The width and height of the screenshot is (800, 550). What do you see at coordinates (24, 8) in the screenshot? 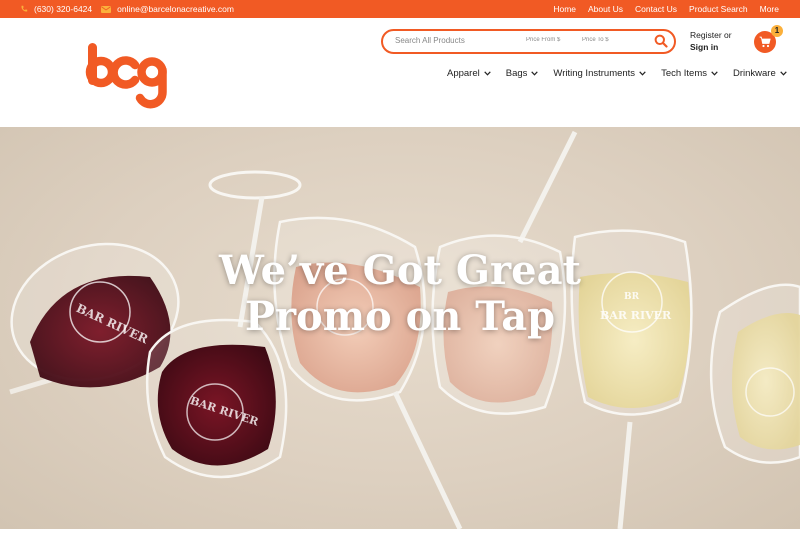
I see `phone-icon` at bounding box center [24, 8].